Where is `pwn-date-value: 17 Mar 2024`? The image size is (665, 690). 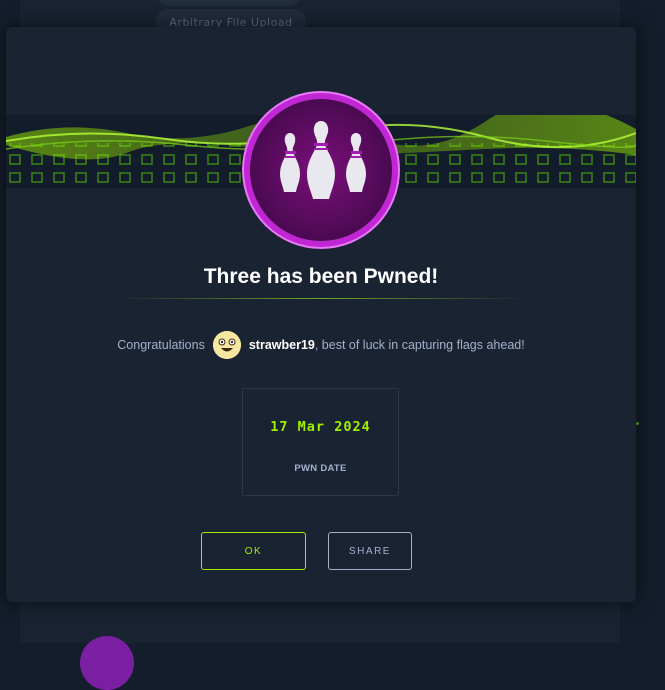 pwn-date-value: 17 Mar 2024 is located at coordinates (320, 427).